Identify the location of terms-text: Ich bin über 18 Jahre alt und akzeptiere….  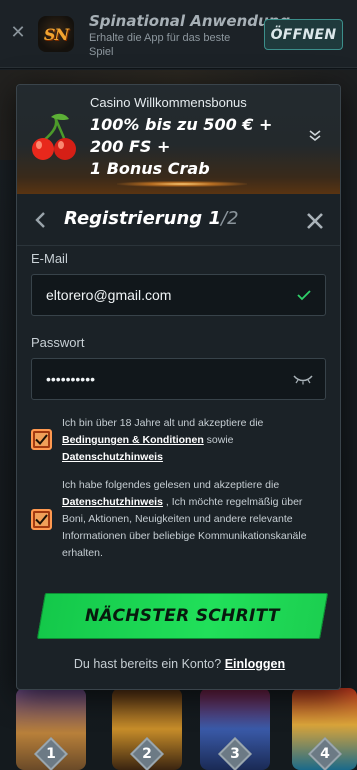
(163, 440).